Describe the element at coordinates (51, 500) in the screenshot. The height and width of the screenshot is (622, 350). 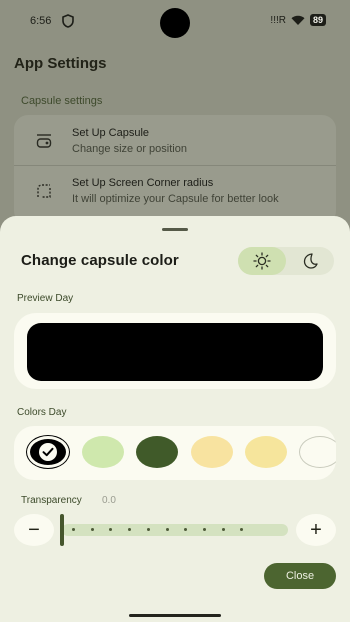
I see `transparency-label: Transparency` at that location.